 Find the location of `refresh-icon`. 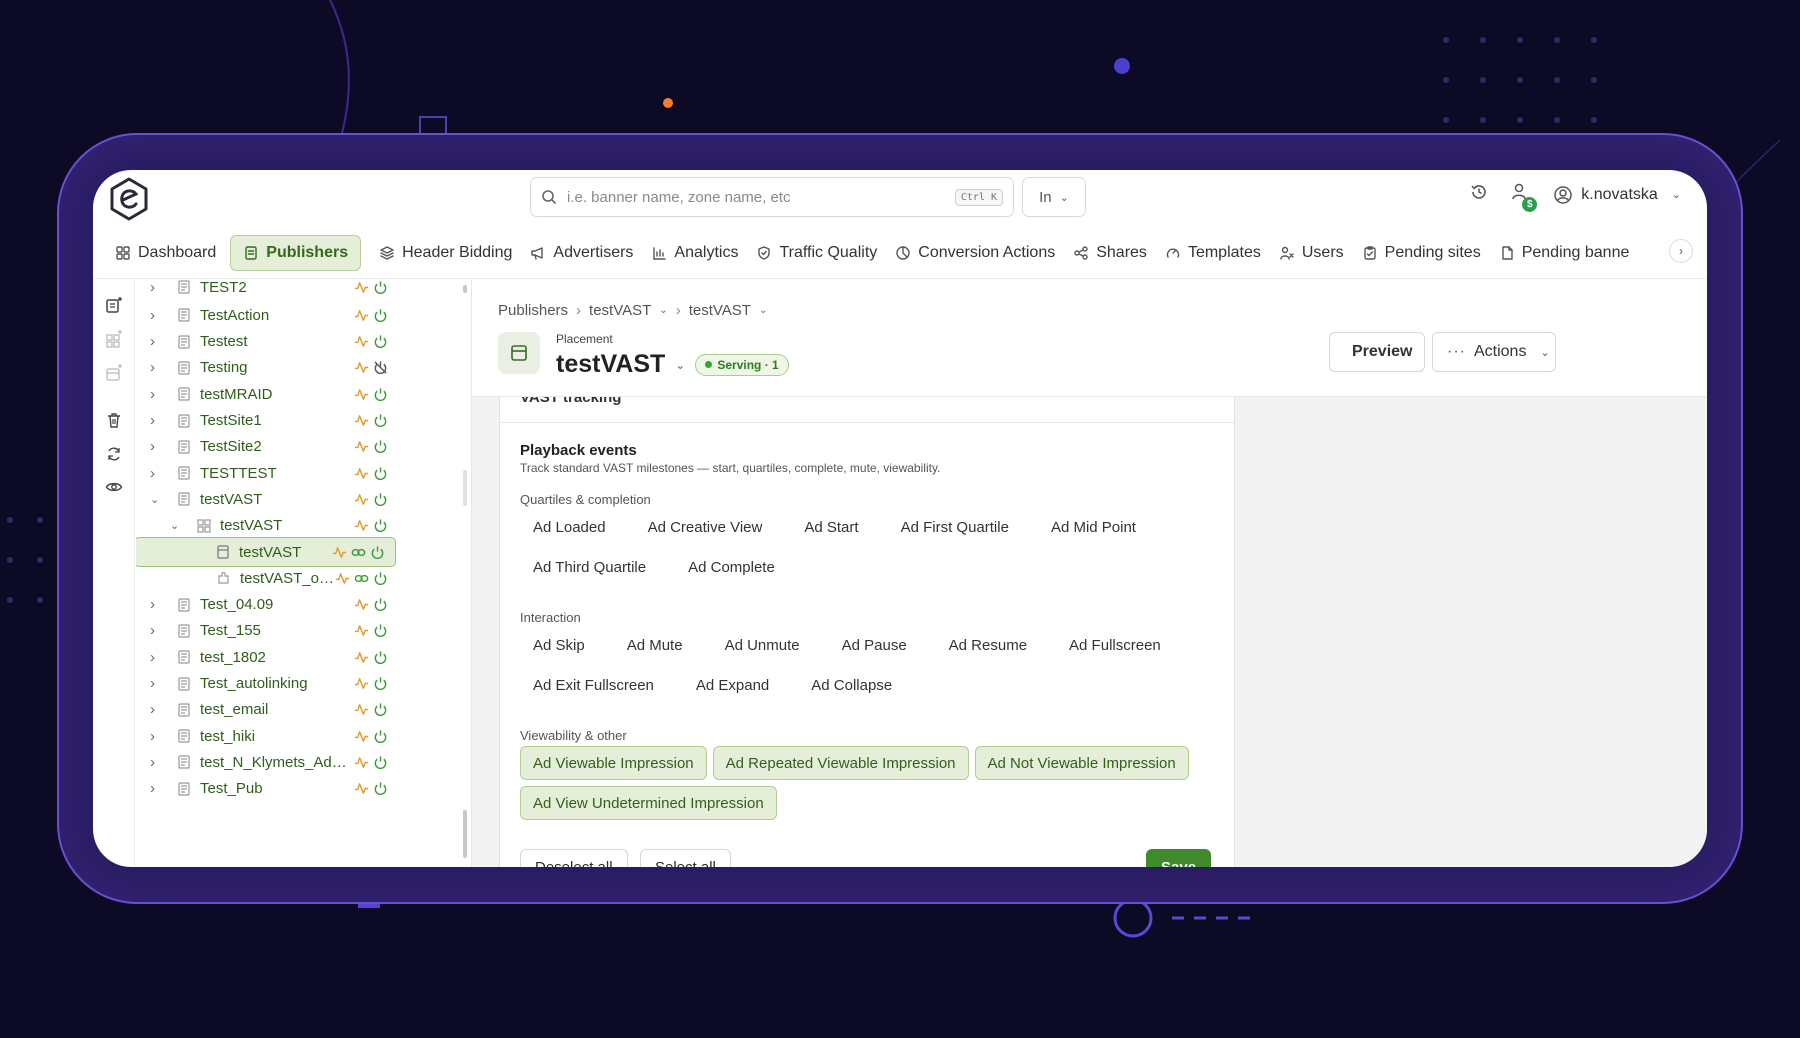

refresh-icon is located at coordinates (114, 454).